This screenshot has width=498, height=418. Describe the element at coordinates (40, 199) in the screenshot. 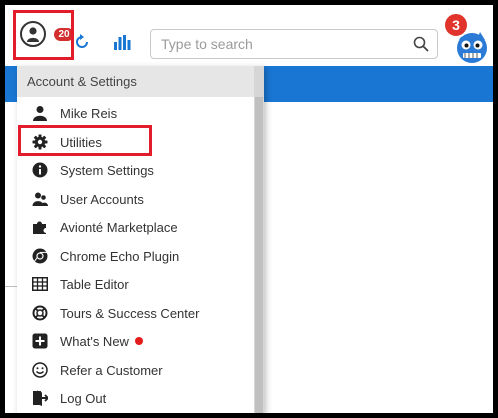

I see `users-icon` at that location.